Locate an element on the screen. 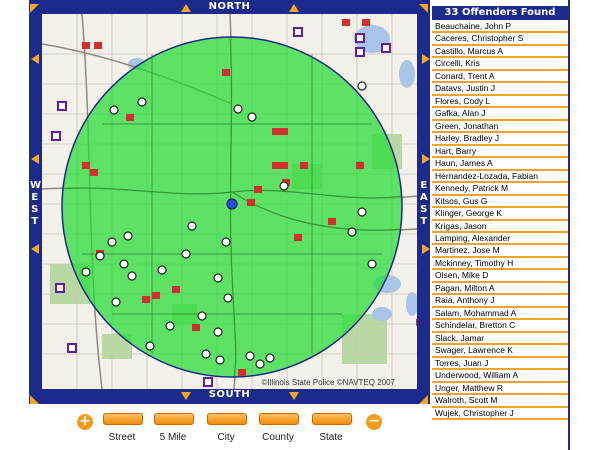 Image resolution: width=600 pixels, height=450 pixels. offender-list-item: Beauchaine, John P is located at coordinates (500, 27).